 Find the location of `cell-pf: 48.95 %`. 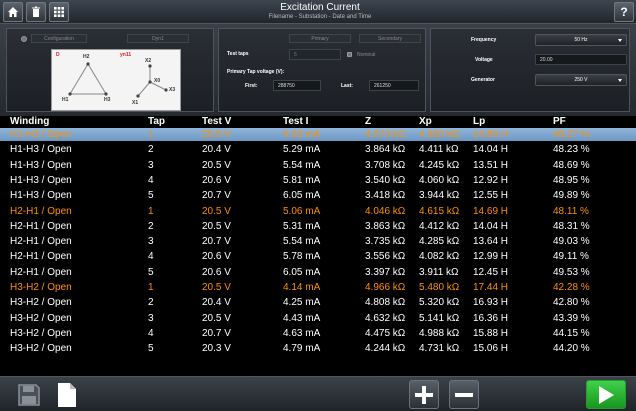

cell-pf: 48.95 % is located at coordinates (571, 180).